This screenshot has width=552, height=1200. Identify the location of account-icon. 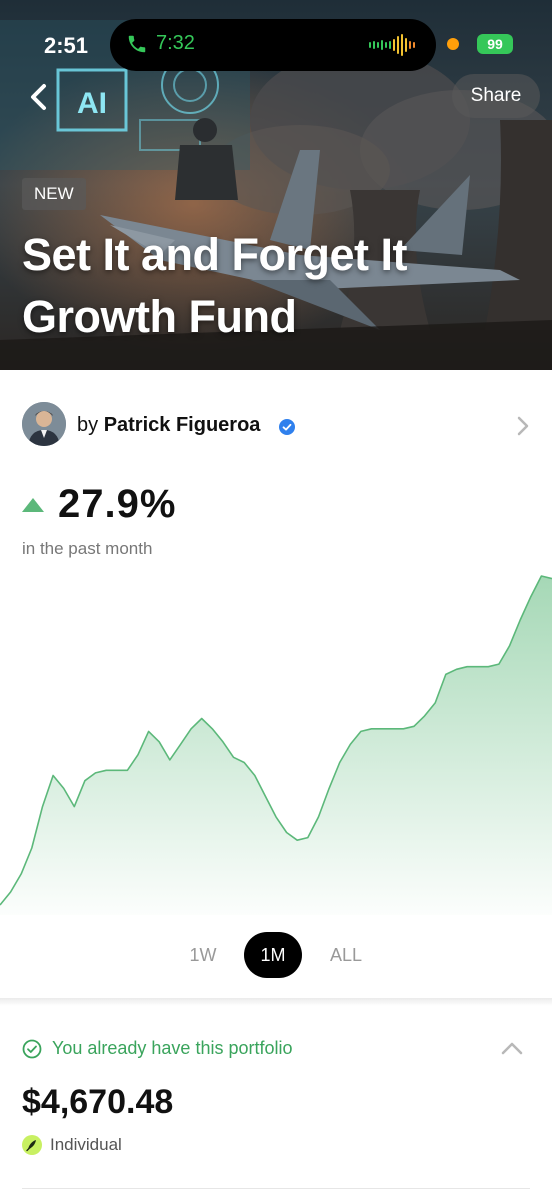
(32, 1145).